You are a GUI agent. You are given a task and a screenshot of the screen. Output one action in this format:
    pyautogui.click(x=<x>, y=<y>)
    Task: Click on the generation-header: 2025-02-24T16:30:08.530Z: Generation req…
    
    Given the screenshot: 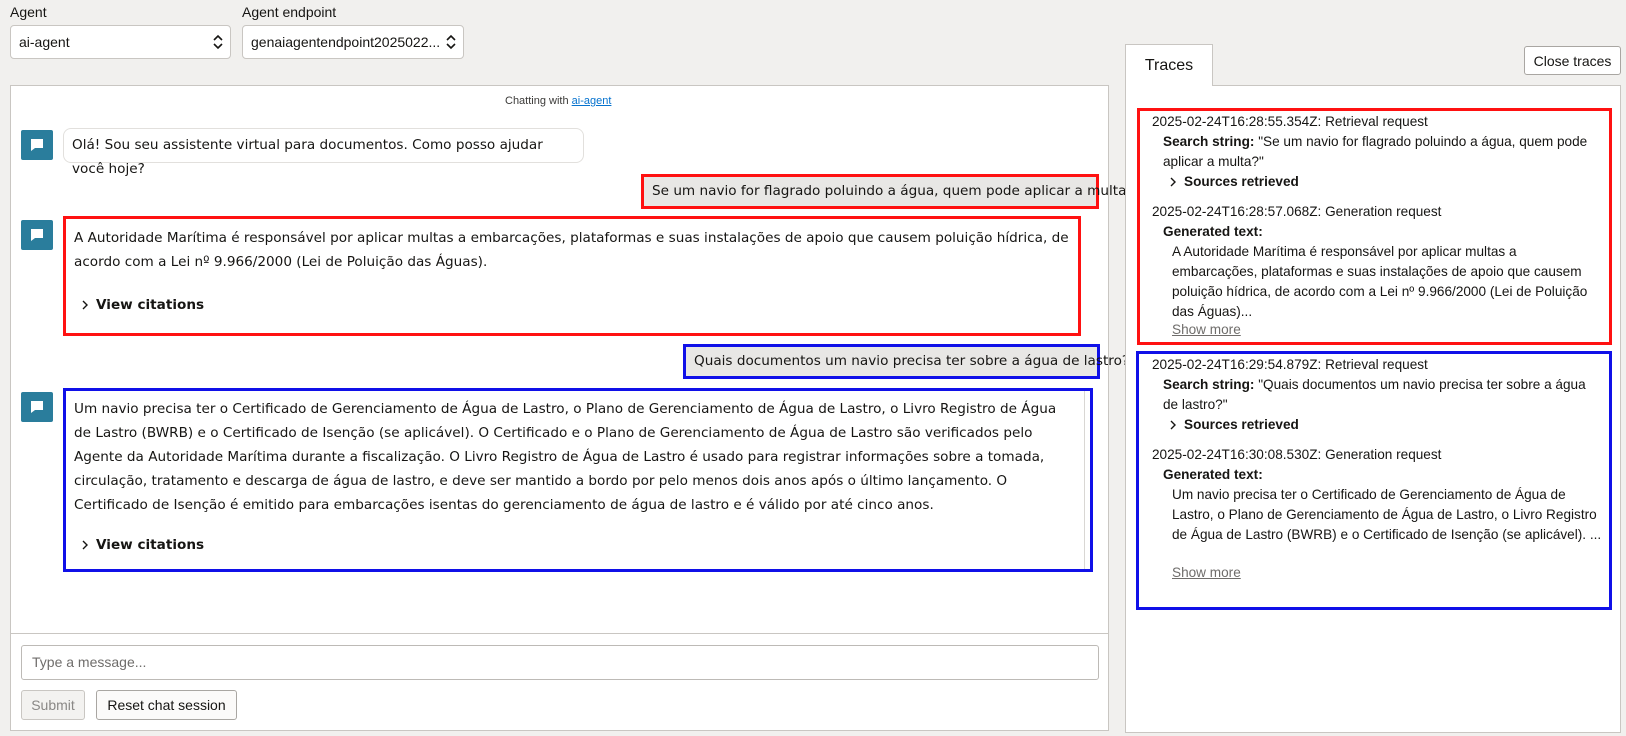 What is the action you would take?
    pyautogui.click(x=1297, y=454)
    